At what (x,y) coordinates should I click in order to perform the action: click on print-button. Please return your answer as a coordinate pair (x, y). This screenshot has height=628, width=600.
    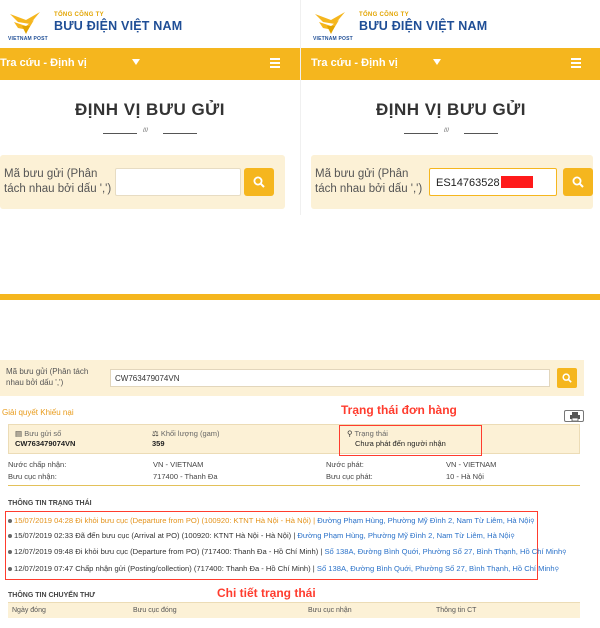
    Looking at the image, I should click on (574, 416).